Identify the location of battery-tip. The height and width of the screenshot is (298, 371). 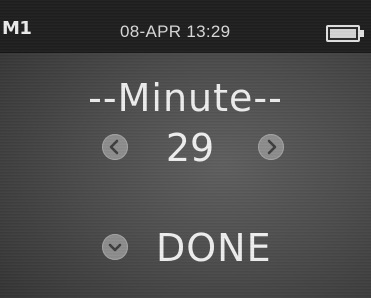
(362, 33).